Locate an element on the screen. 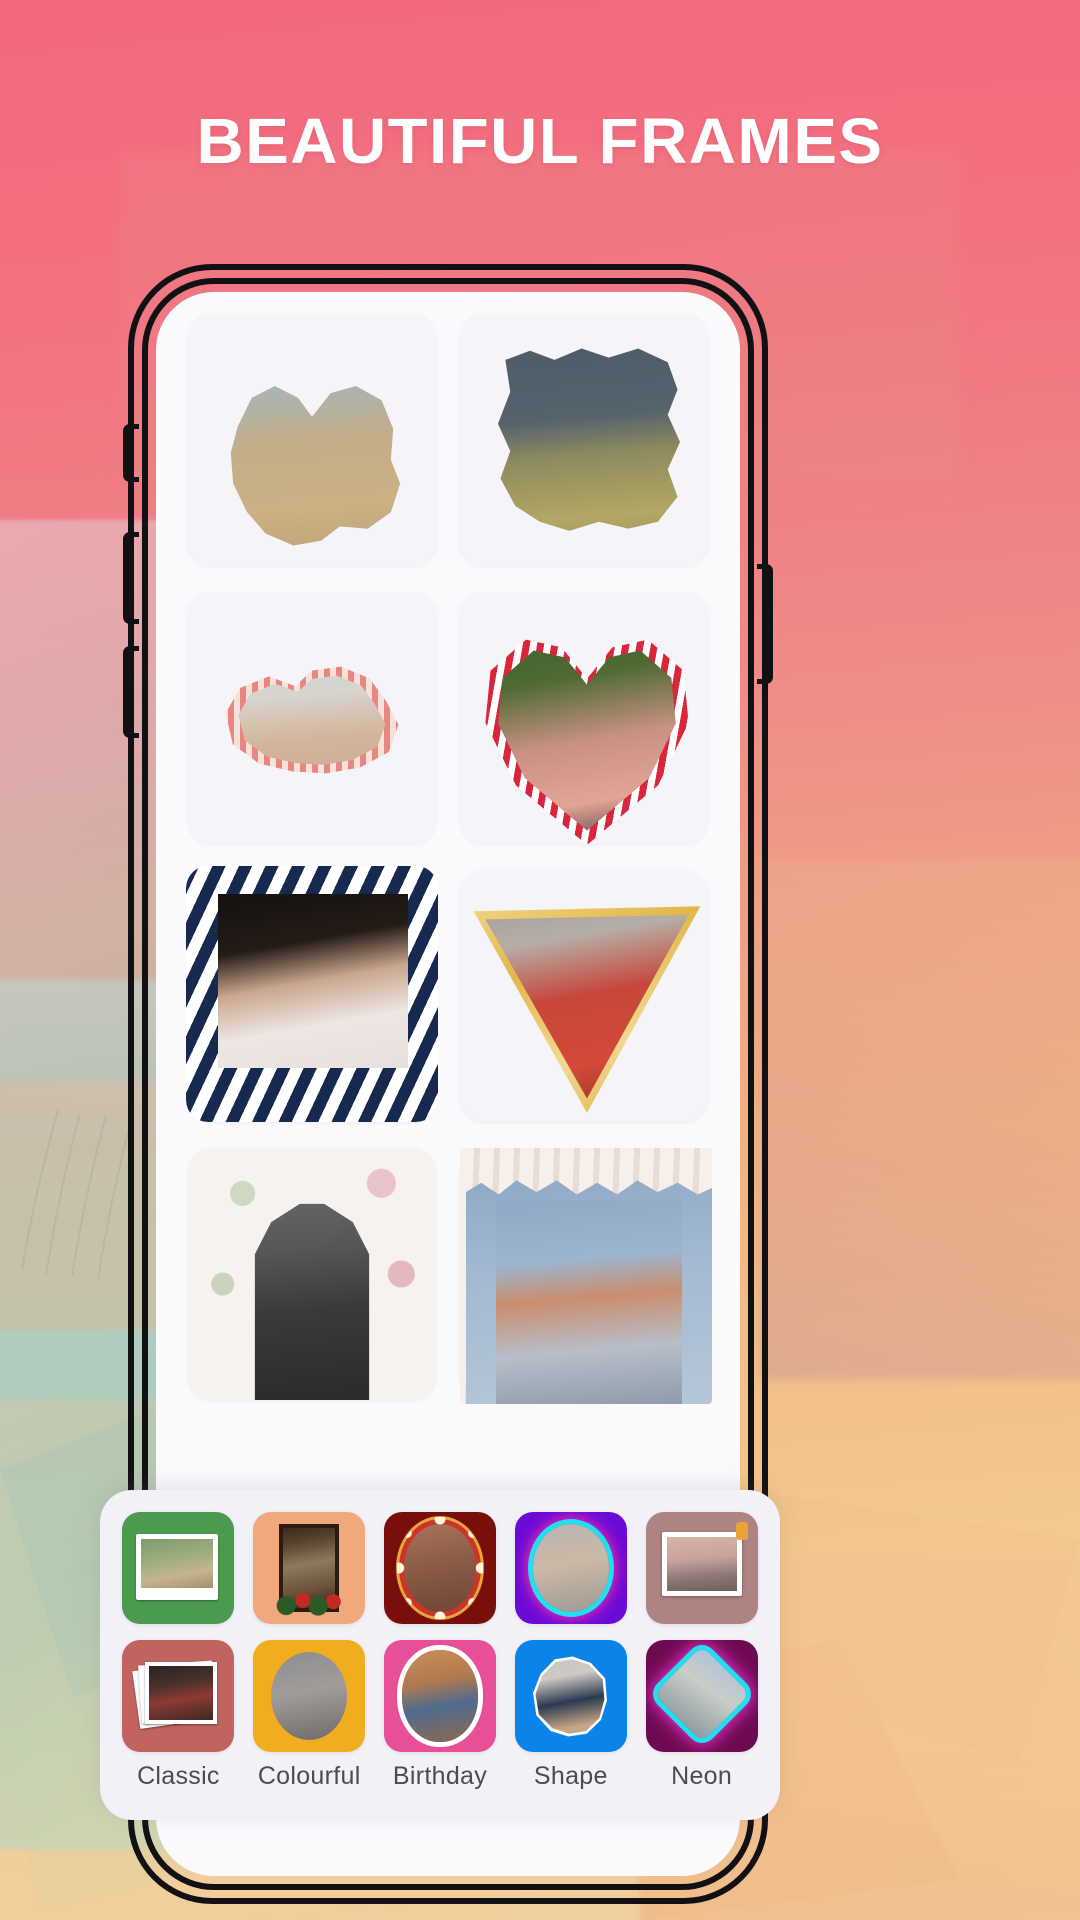  glitch-oval-icon is located at coordinates (570, 1568).